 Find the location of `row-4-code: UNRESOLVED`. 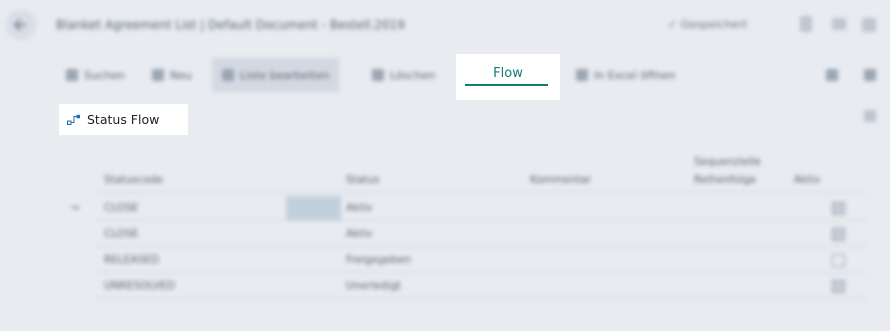

row-4-code: UNRESOLVED is located at coordinates (139, 286).